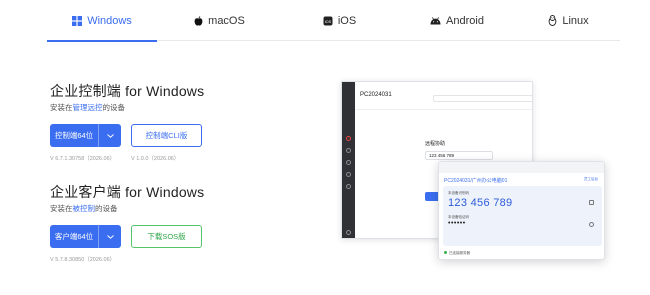  Describe the element at coordinates (522, 216) in the screenshot. I see `card-id-panel: 本设备识别码 123 456 789 本设备验证码 ••••••` at that location.